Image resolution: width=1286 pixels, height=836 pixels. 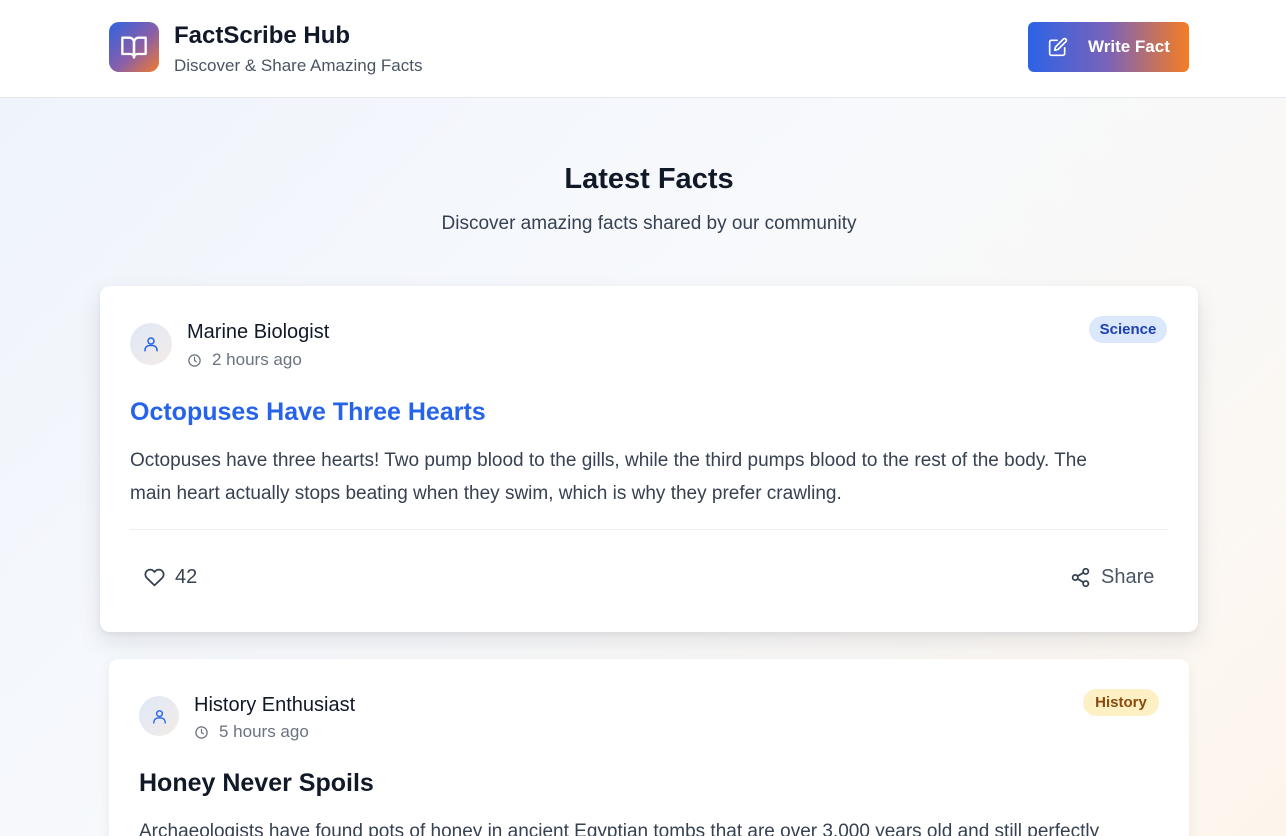 What do you see at coordinates (1121, 702) in the screenshot?
I see `category-badge: History` at bounding box center [1121, 702].